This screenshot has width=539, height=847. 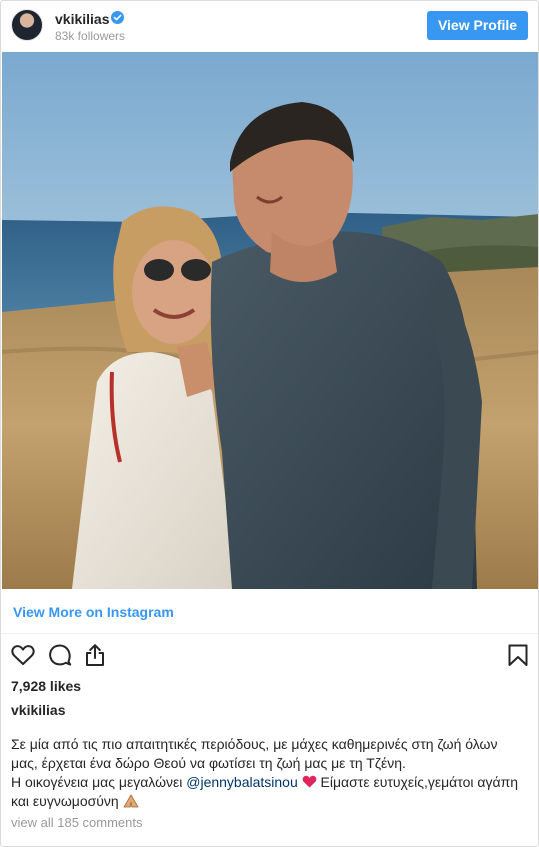 What do you see at coordinates (99, 782) in the screenshot?
I see `caption-line-3-prefix: Η οικογένεια μας μεγαλώνει` at bounding box center [99, 782].